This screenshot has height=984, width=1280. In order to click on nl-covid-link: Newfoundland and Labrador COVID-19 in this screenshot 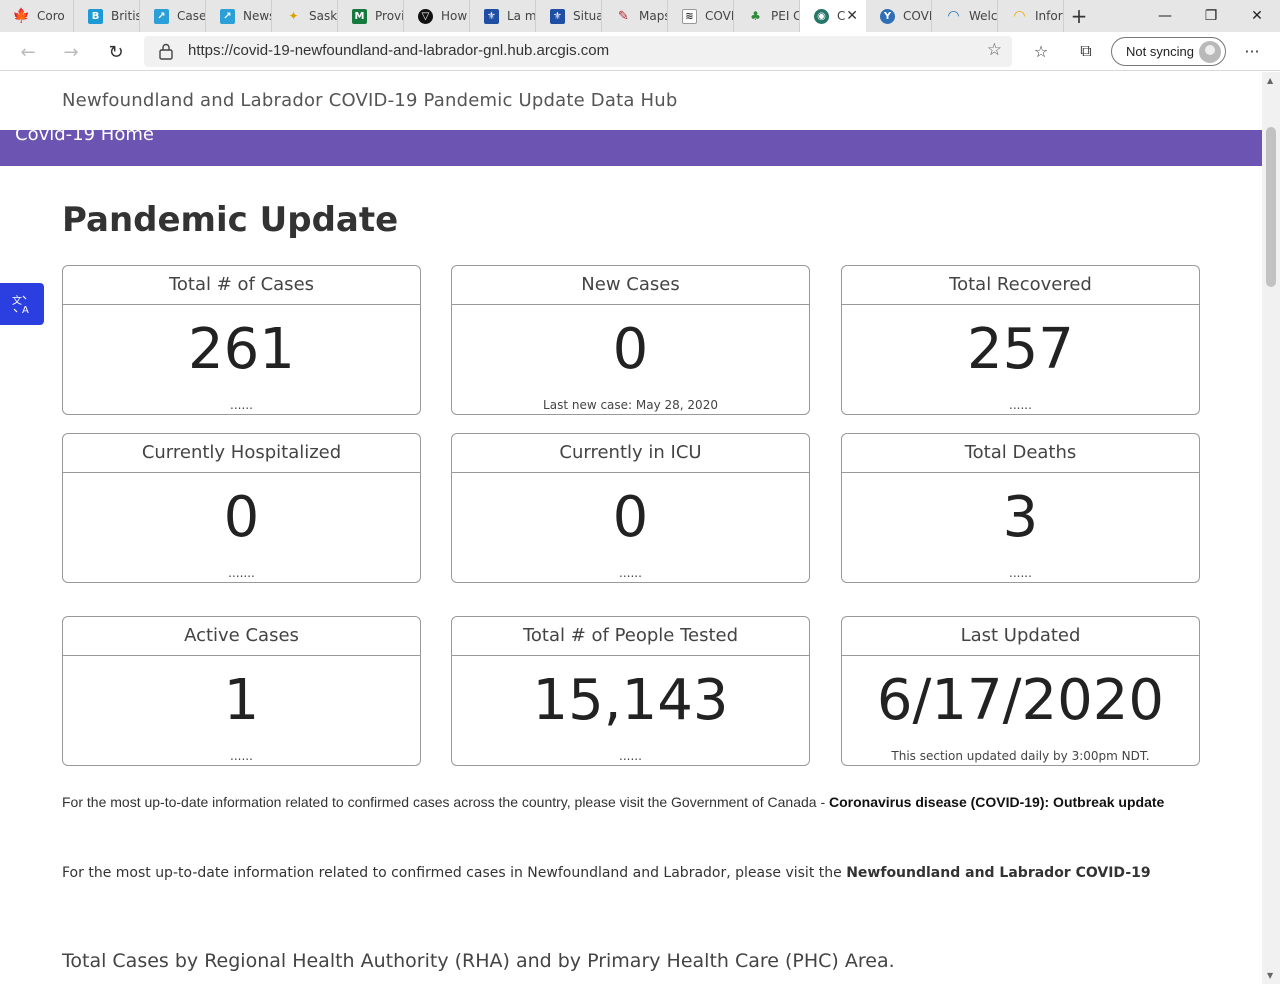, I will do `click(998, 873)`.